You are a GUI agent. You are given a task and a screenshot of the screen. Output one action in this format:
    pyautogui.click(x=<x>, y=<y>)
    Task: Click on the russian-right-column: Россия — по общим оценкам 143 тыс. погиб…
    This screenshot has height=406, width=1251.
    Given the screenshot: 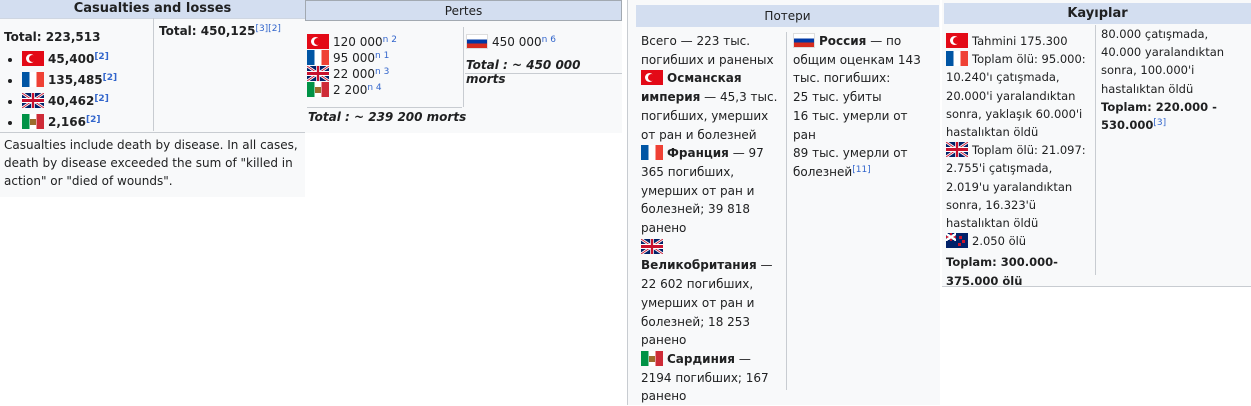 What is the action you would take?
    pyautogui.click(x=858, y=211)
    